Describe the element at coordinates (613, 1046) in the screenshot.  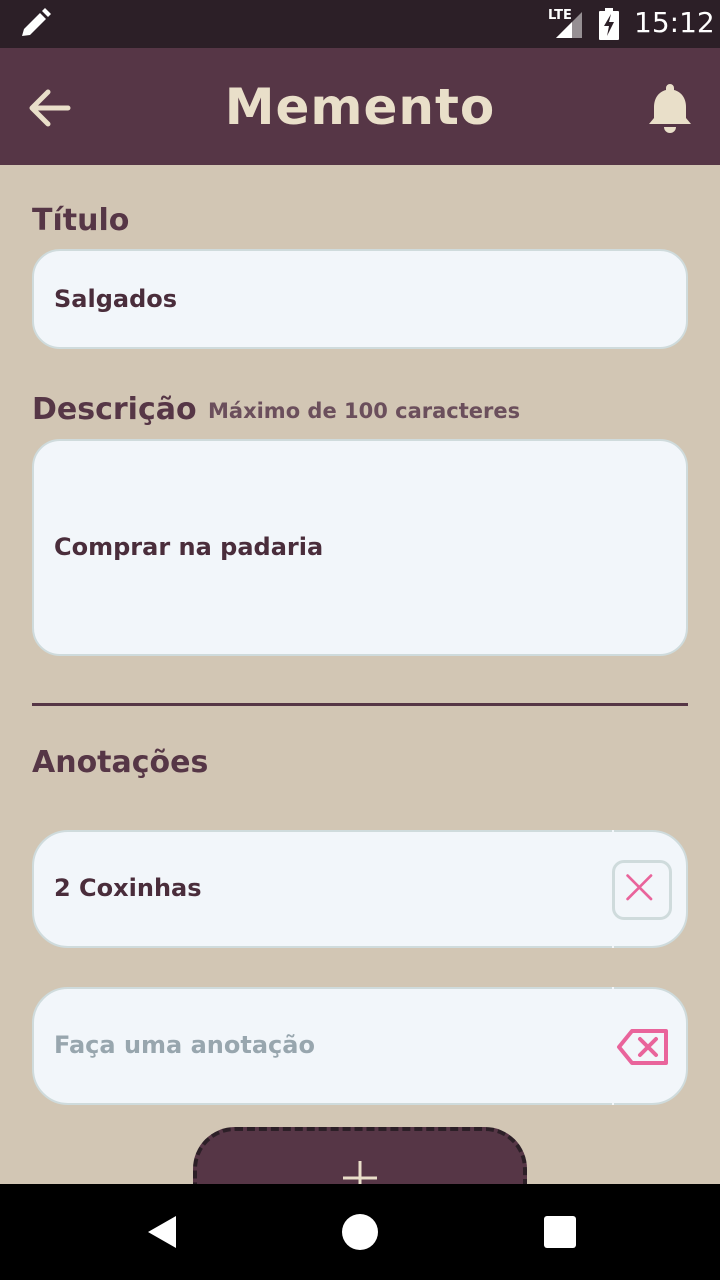
I see `note-divider` at that location.